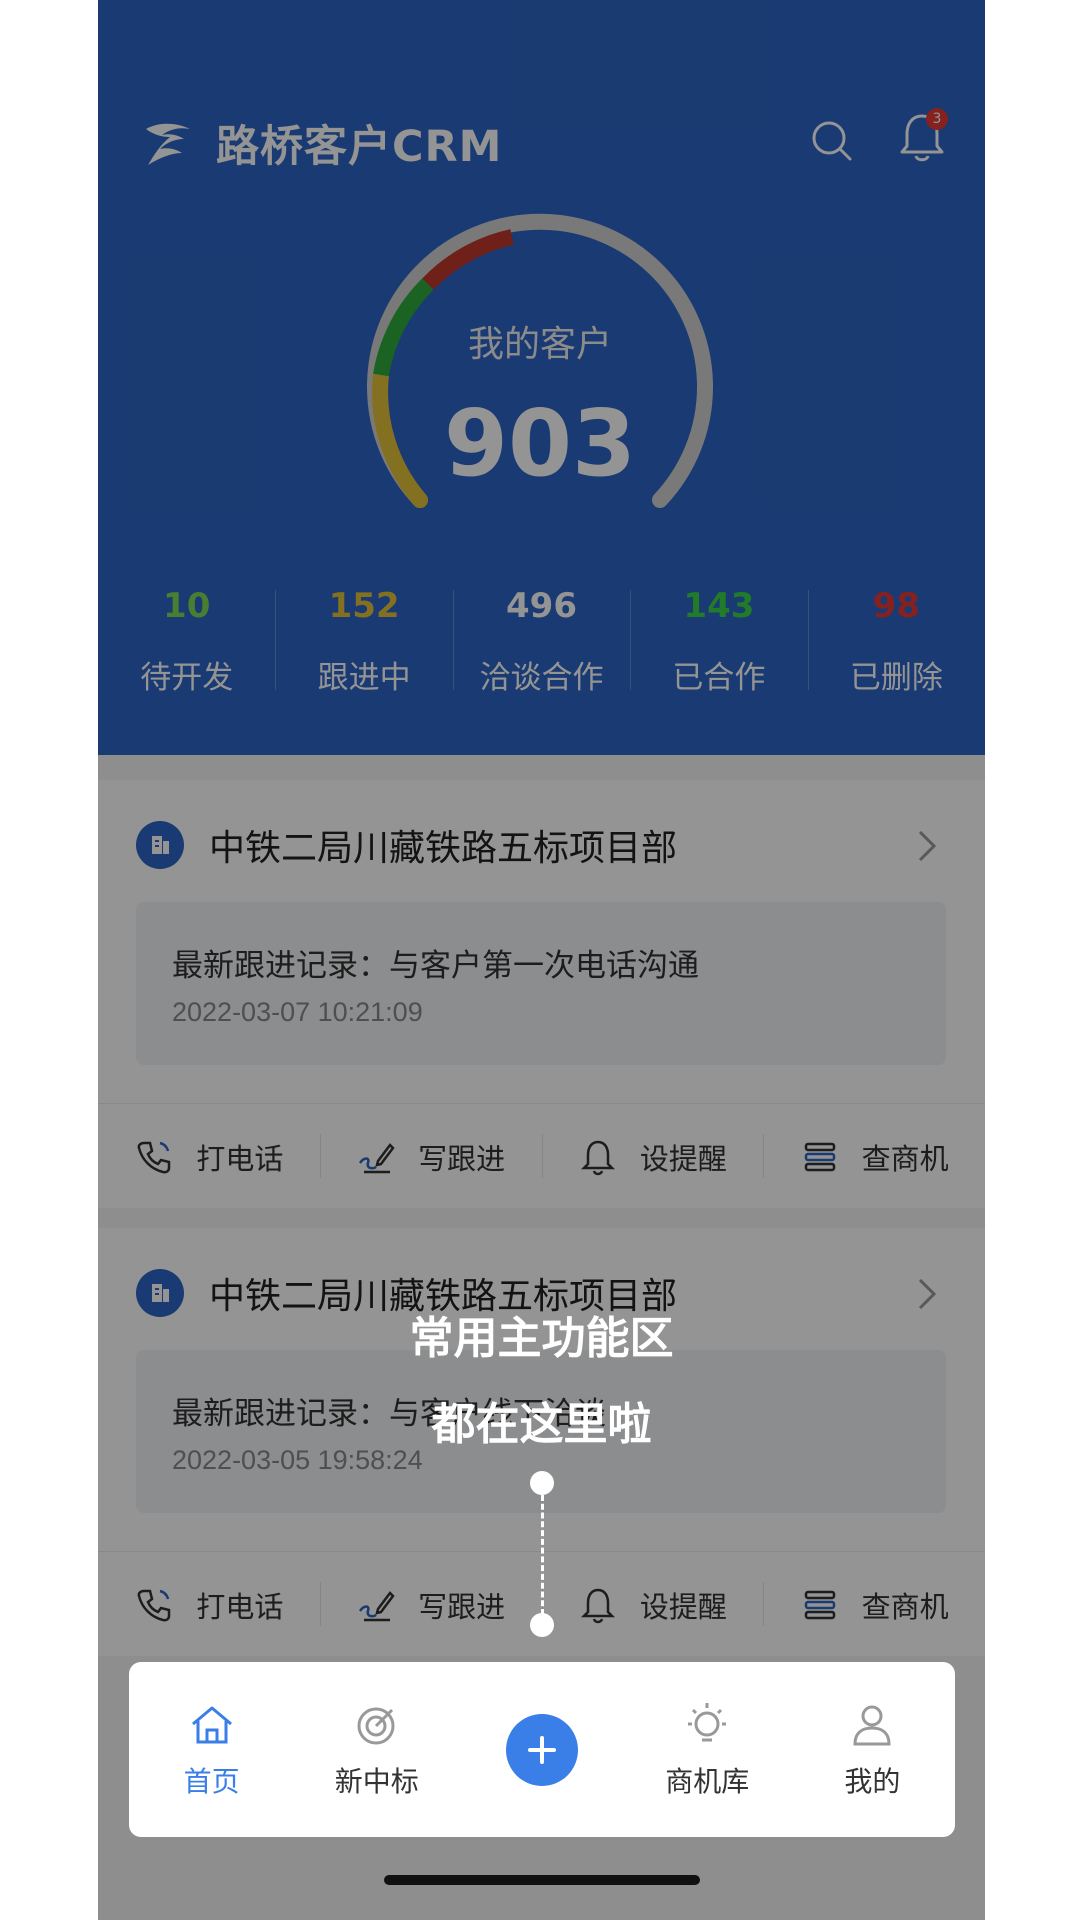 This screenshot has height=1920, width=1080. Describe the element at coordinates (211, 1724) in the screenshot. I see `home-icon` at that location.